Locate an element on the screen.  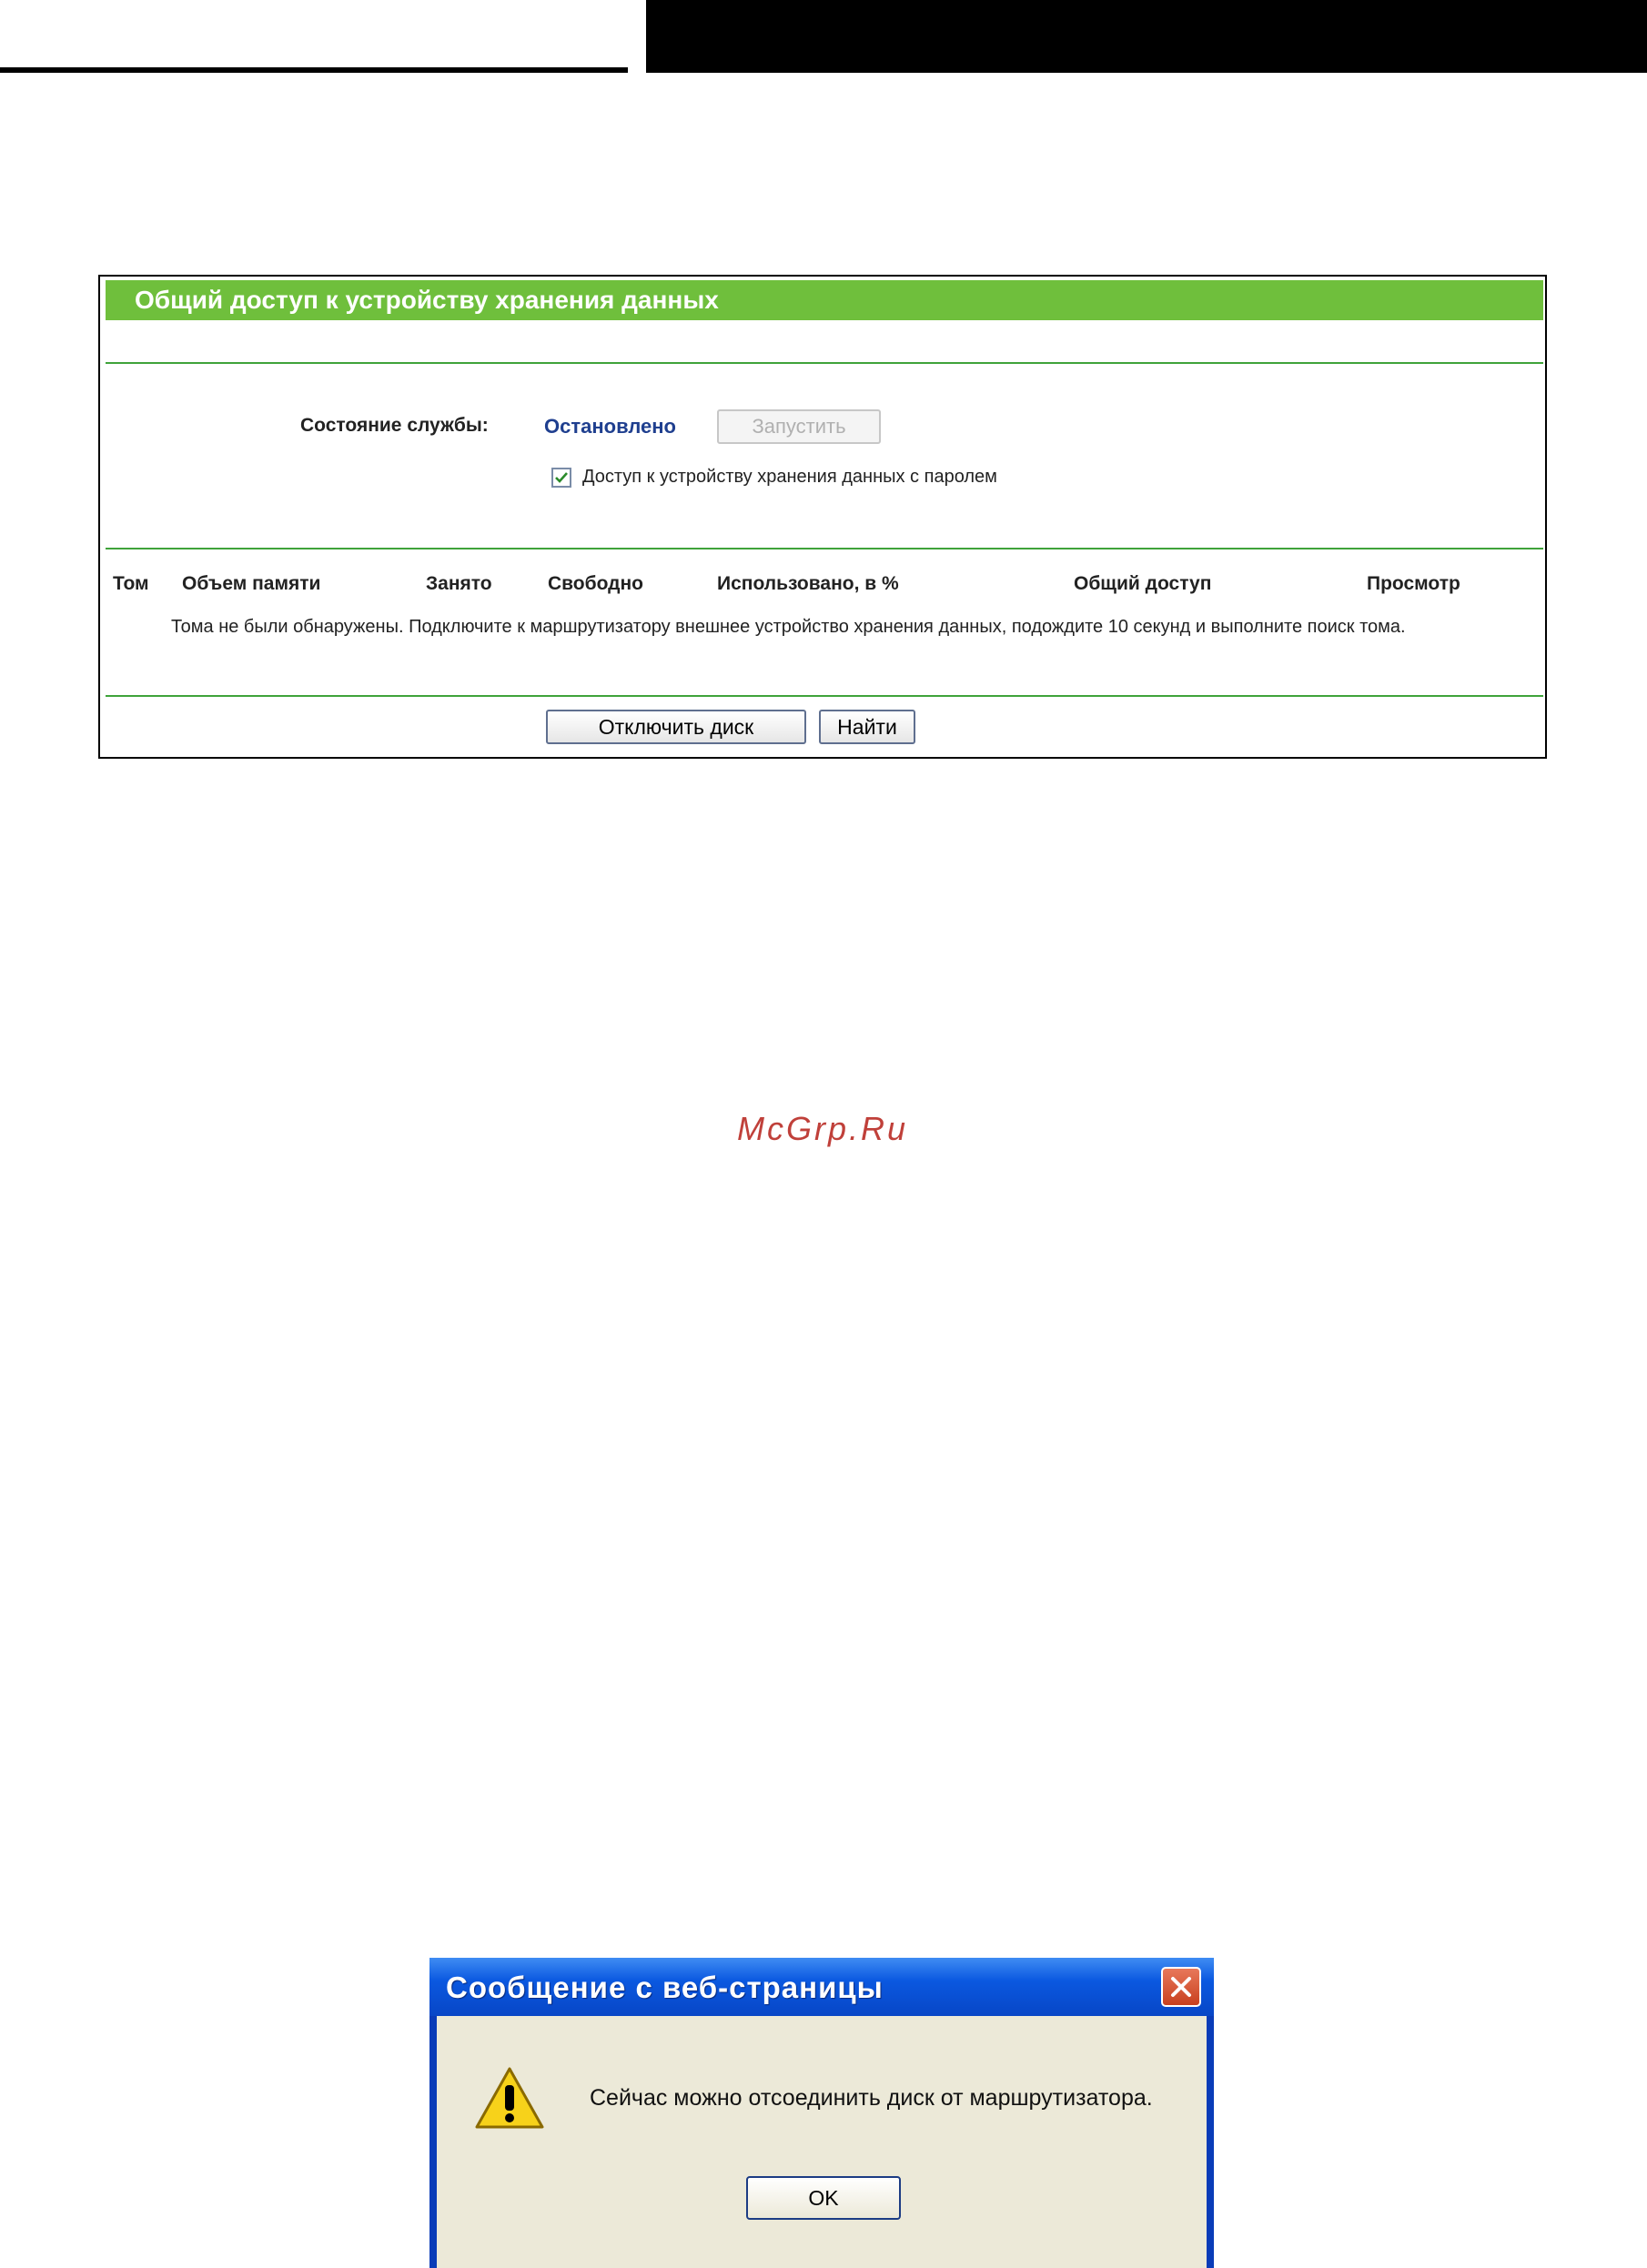
column-header-free: Свободно is located at coordinates (595, 584).